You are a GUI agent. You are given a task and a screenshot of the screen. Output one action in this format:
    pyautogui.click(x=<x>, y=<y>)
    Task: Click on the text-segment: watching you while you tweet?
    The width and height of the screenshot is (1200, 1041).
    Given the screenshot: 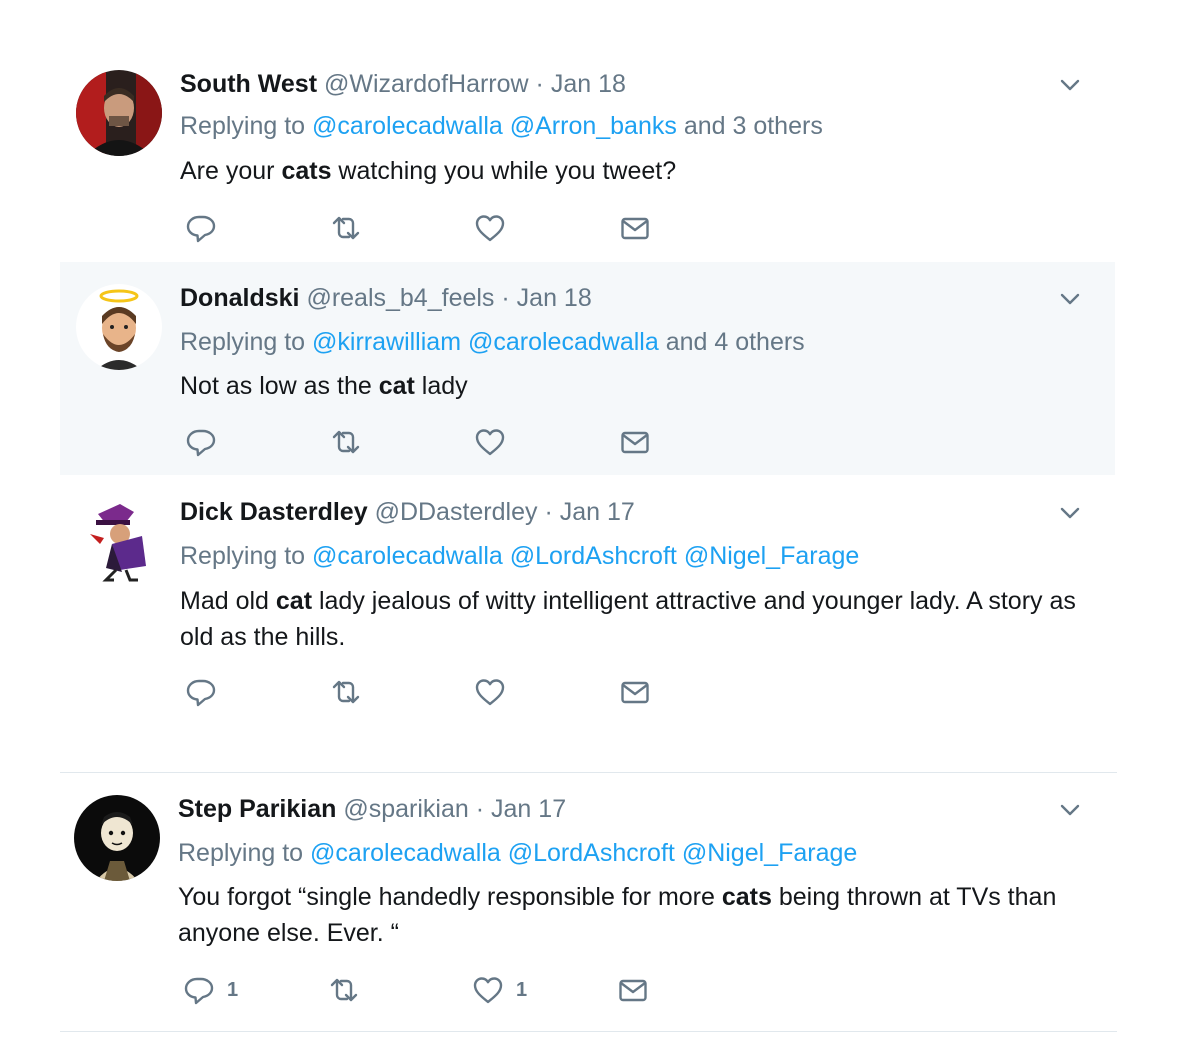 What is the action you would take?
    pyautogui.click(x=504, y=171)
    